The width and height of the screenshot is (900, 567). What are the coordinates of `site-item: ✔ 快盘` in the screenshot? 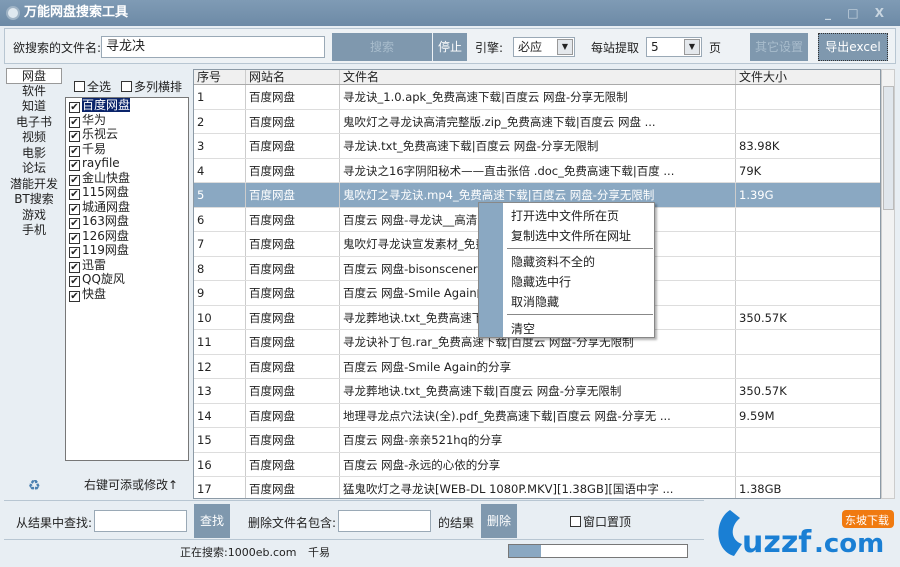 It's located at (127, 294).